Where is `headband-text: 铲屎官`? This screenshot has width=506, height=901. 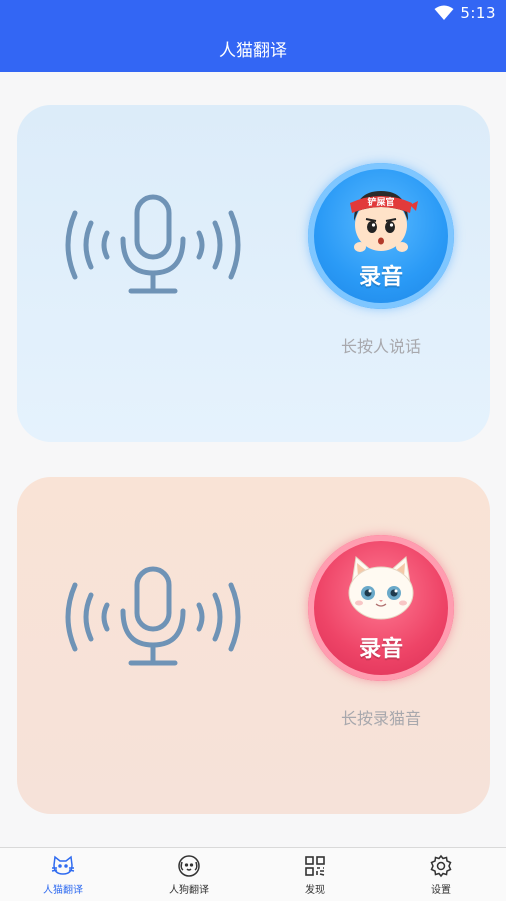
headband-text: 铲屎官 is located at coordinates (380, 202).